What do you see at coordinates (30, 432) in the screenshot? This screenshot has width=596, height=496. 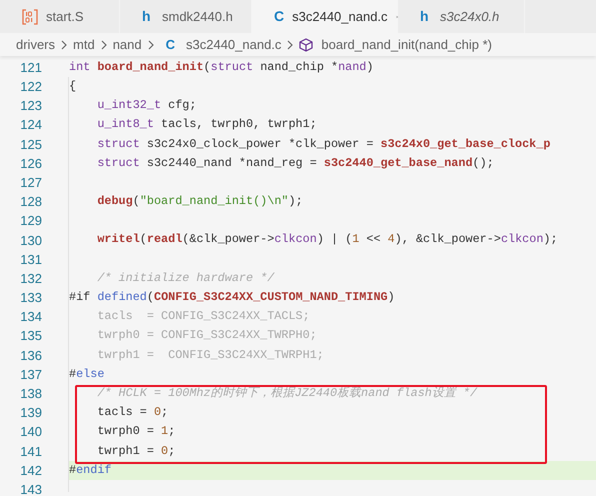 I see `line-number: 140` at bounding box center [30, 432].